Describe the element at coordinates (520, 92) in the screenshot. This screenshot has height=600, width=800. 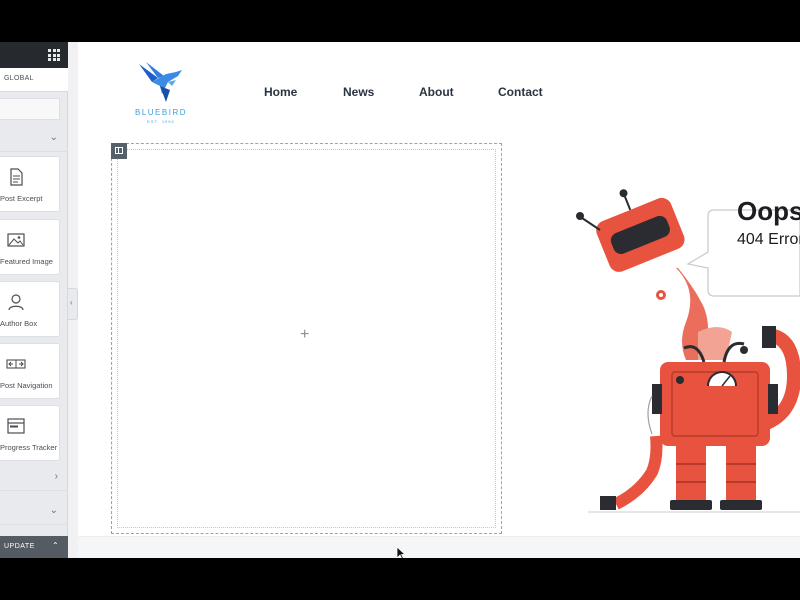
I see `nav-link-contact: Contact` at that location.